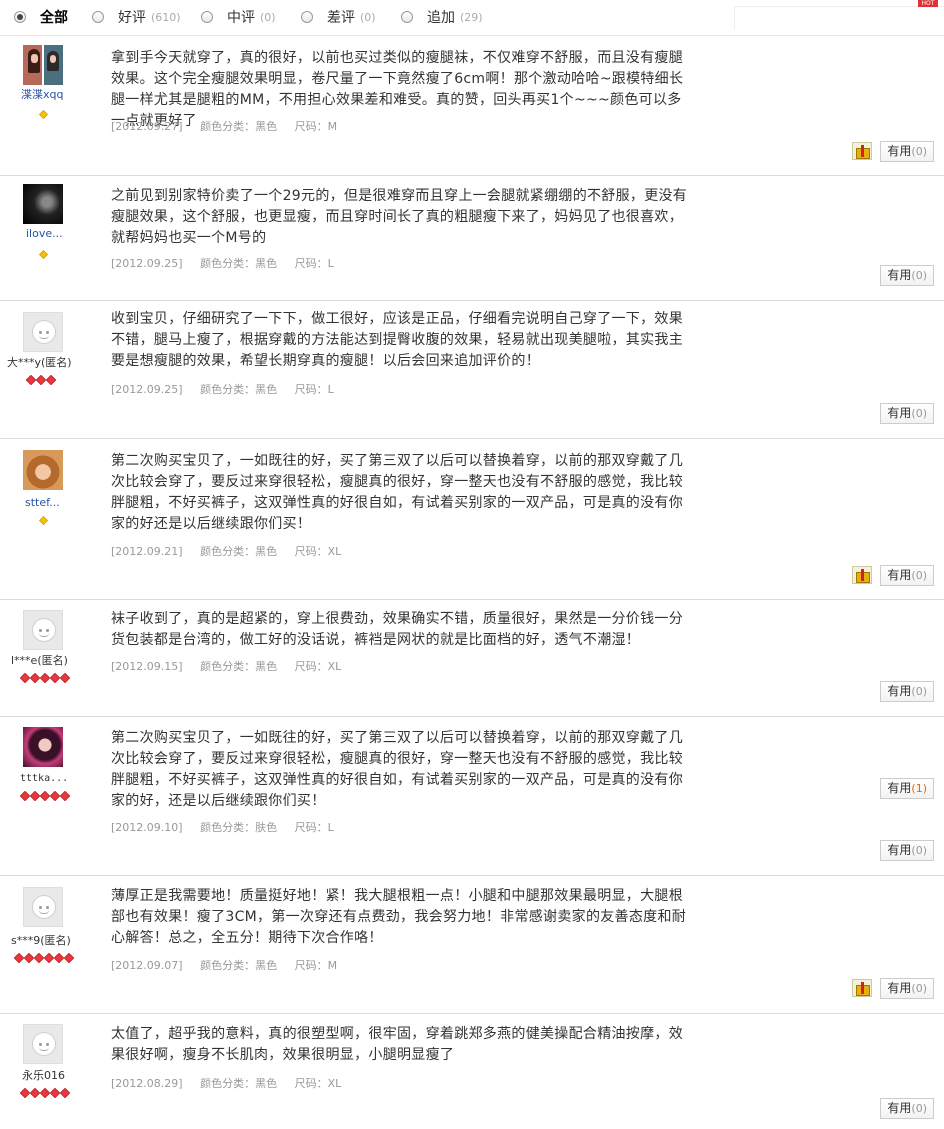 Image resolution: width=944 pixels, height=1129 pixels. I want to click on review-meta: [2012.08.29] 颜色分类：黑色 尺码：XL, so click(233, 1083).